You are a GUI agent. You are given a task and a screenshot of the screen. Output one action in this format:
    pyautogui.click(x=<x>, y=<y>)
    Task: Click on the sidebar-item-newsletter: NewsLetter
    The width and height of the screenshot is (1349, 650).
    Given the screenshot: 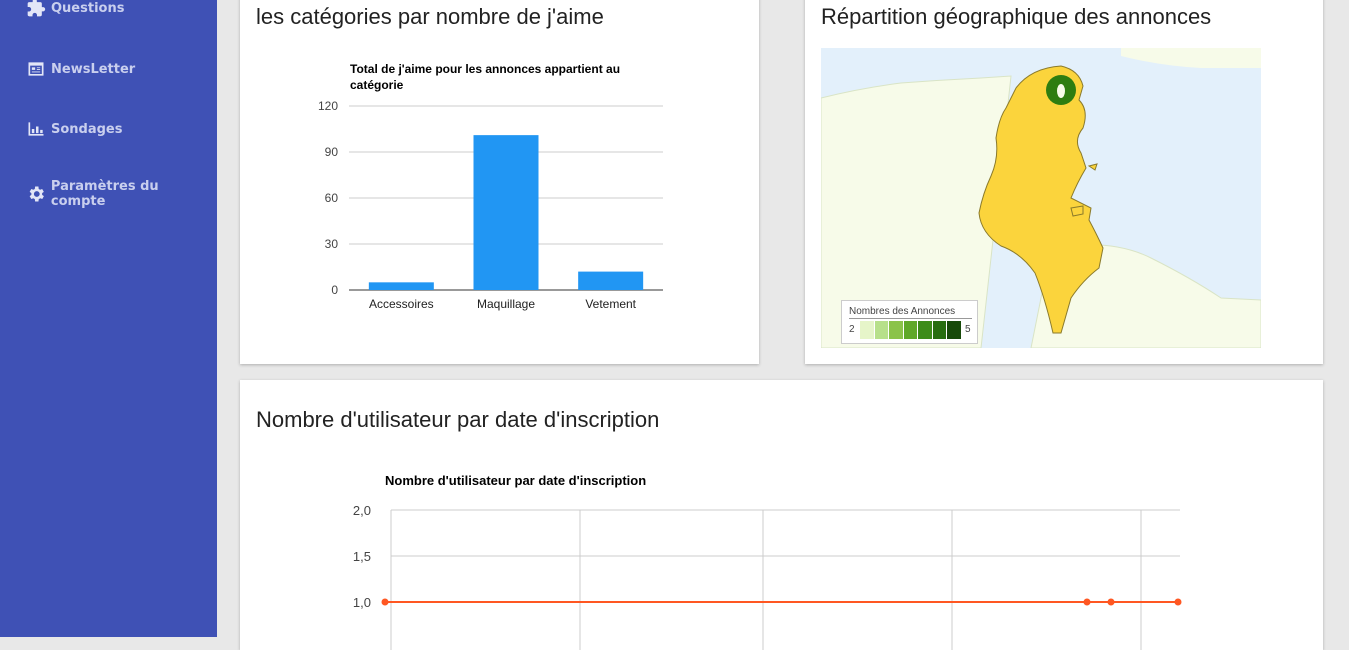 What is the action you would take?
    pyautogui.click(x=80, y=69)
    